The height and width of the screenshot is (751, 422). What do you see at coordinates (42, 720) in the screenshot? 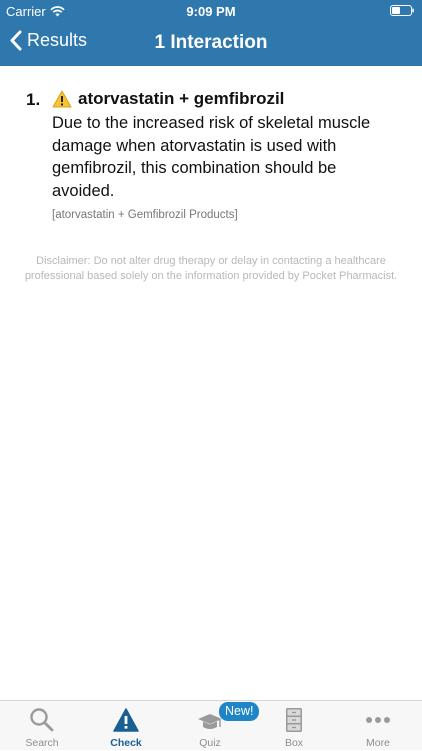
I see `magnifier-icon` at bounding box center [42, 720].